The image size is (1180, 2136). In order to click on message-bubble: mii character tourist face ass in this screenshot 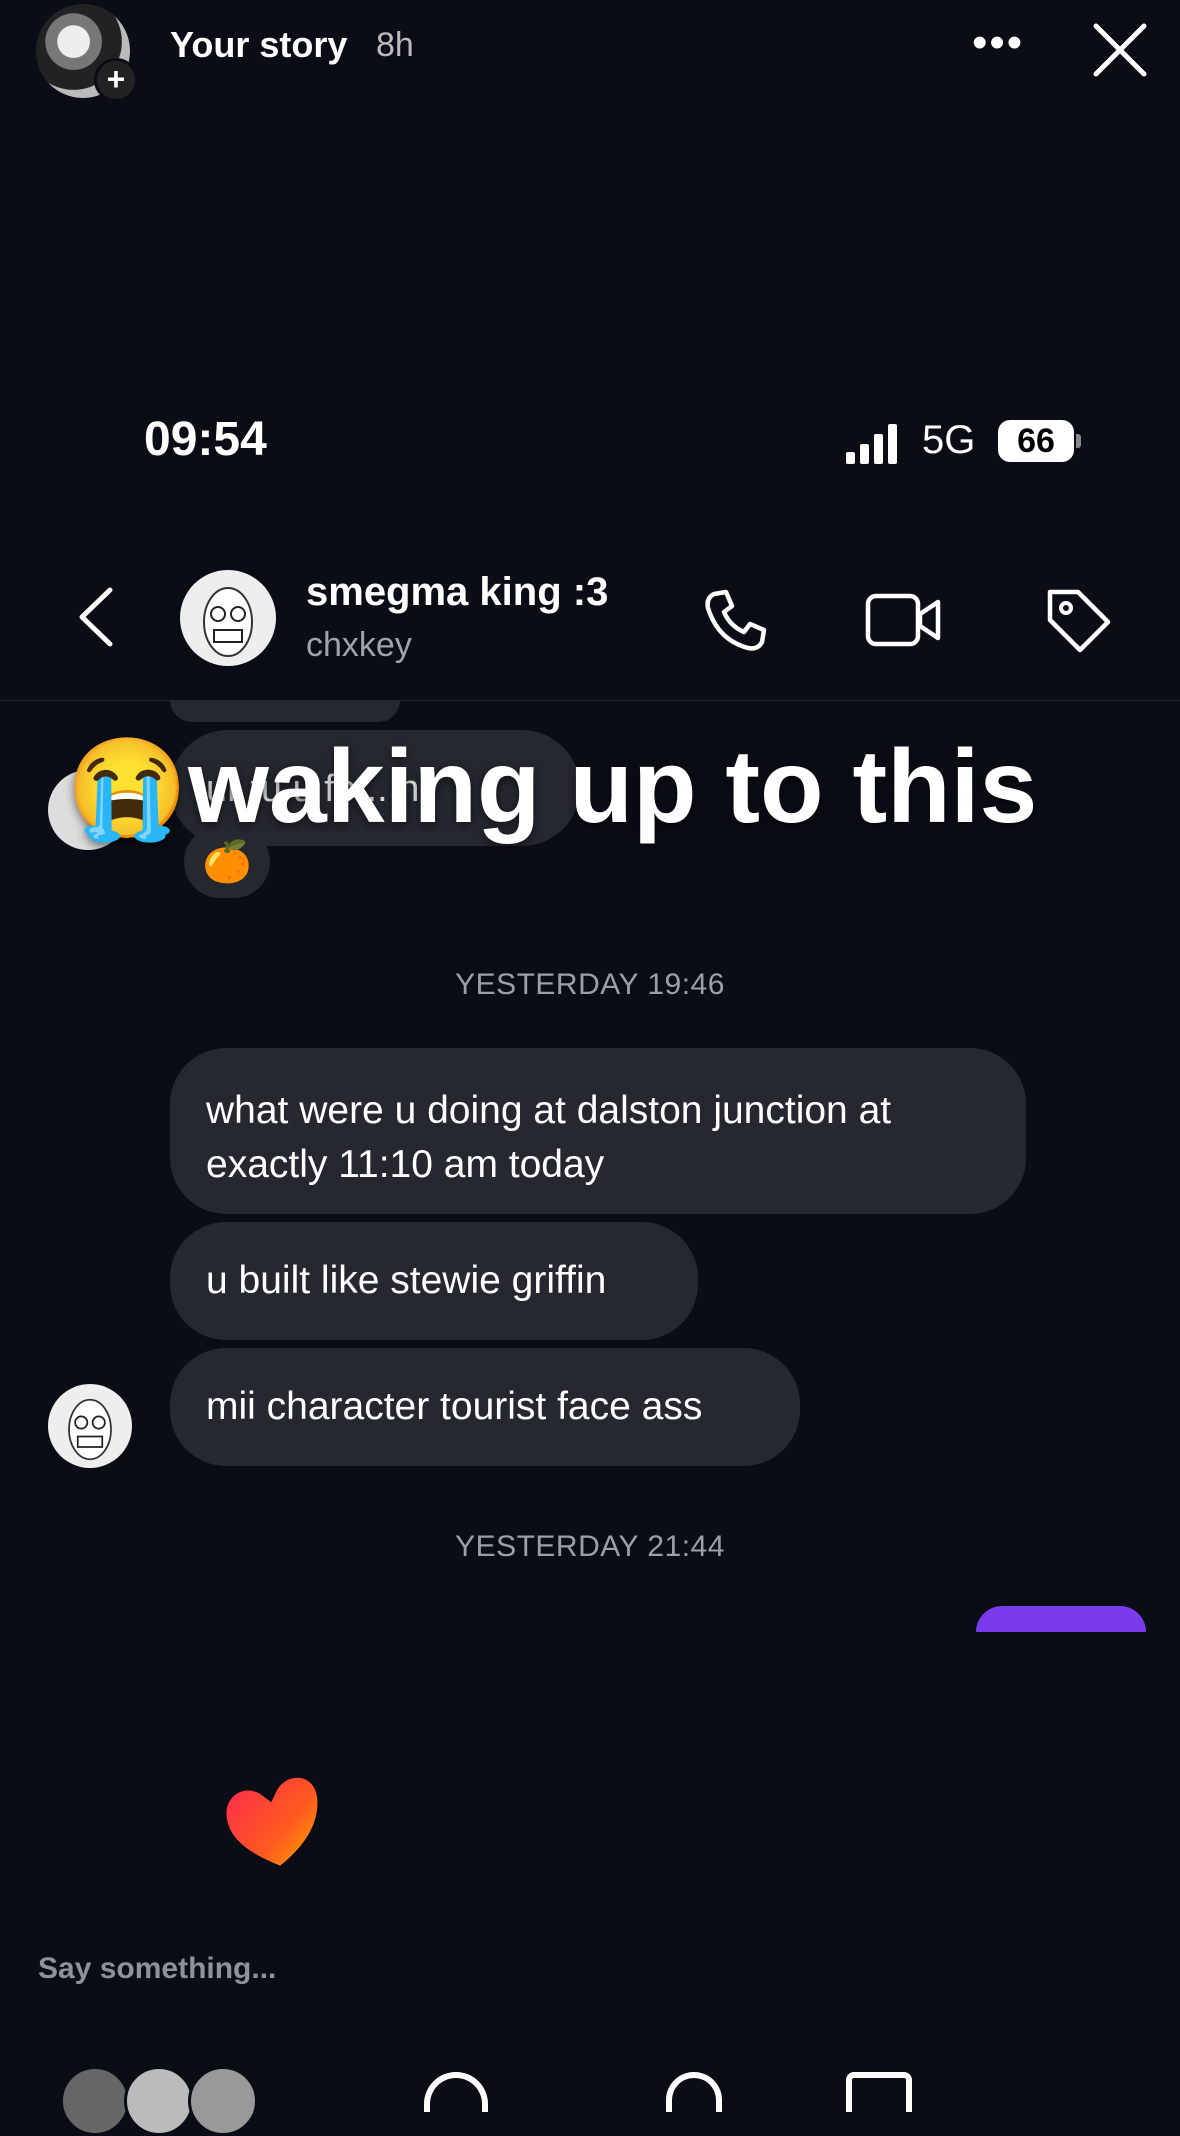, I will do `click(485, 1407)`.